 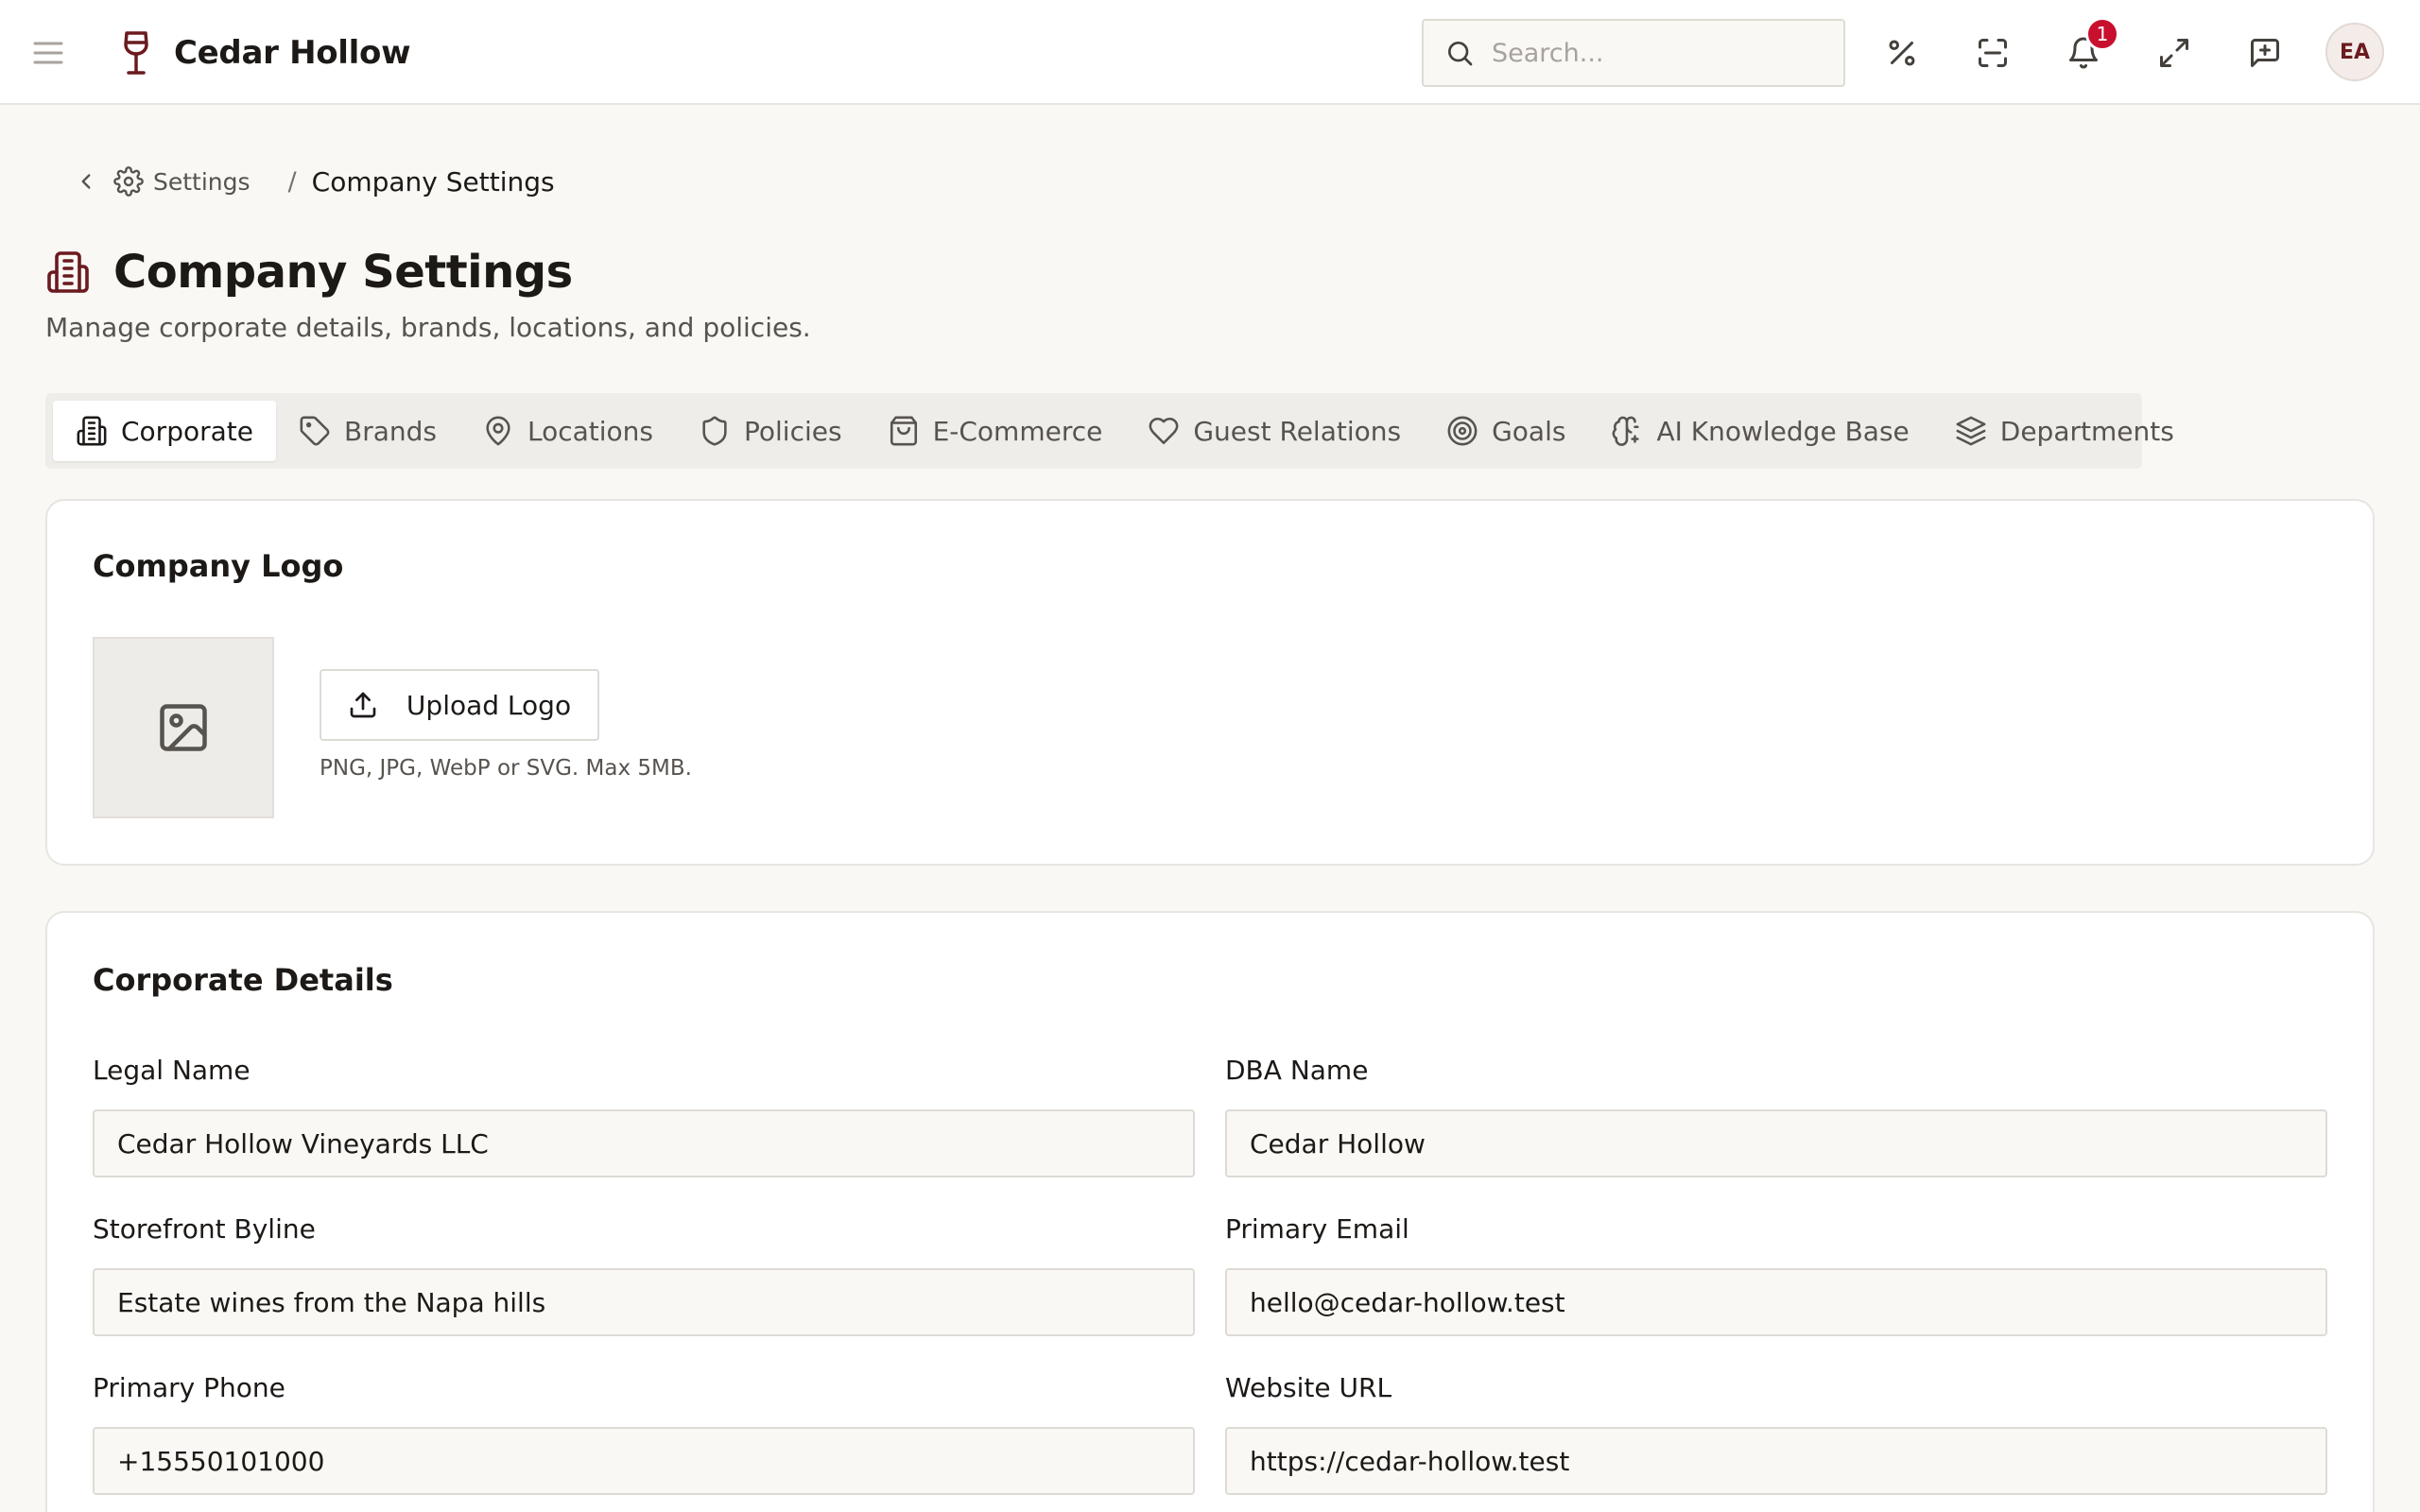 I want to click on upload-icon, so click(x=363, y=705).